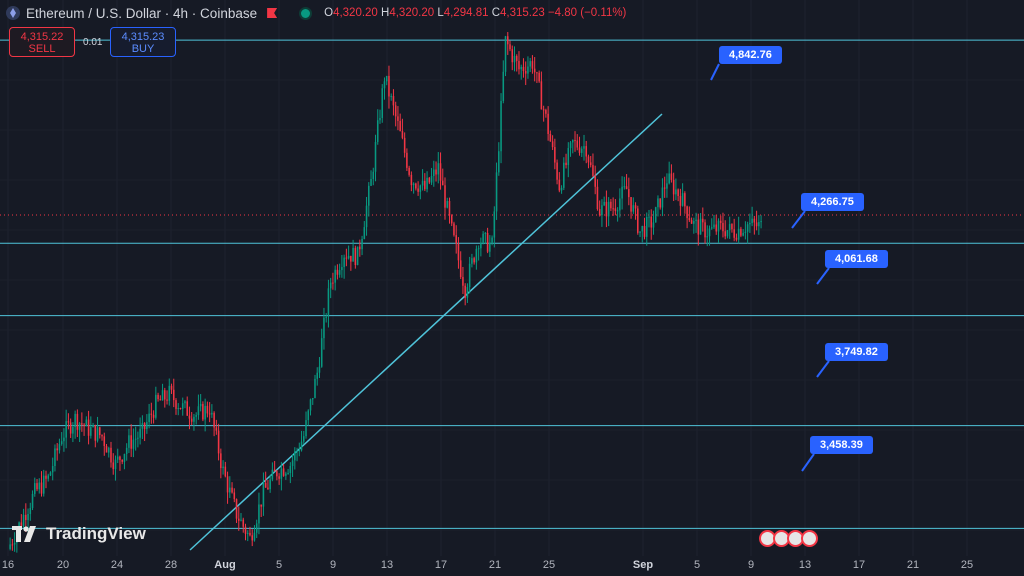 The height and width of the screenshot is (576, 1024). I want to click on market-status-icon, so click(306, 13).